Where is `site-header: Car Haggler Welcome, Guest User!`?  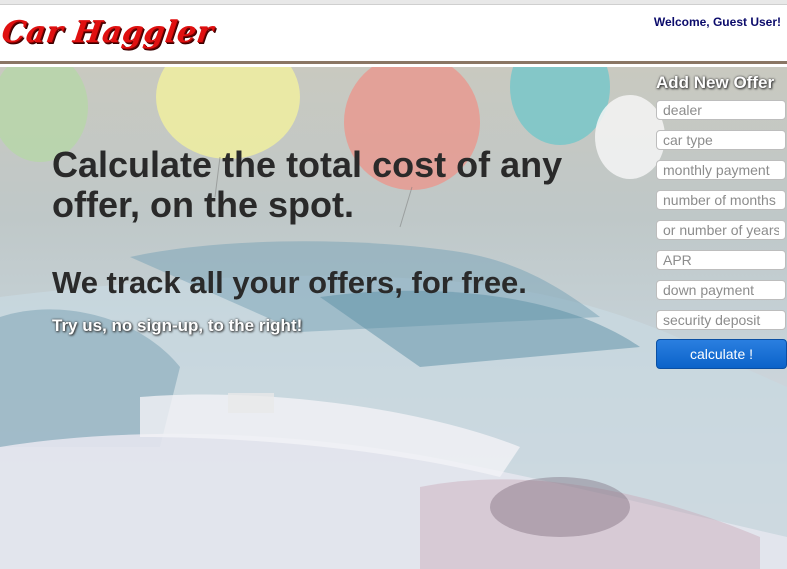 site-header: Car Haggler Welcome, Guest User! is located at coordinates (393, 34).